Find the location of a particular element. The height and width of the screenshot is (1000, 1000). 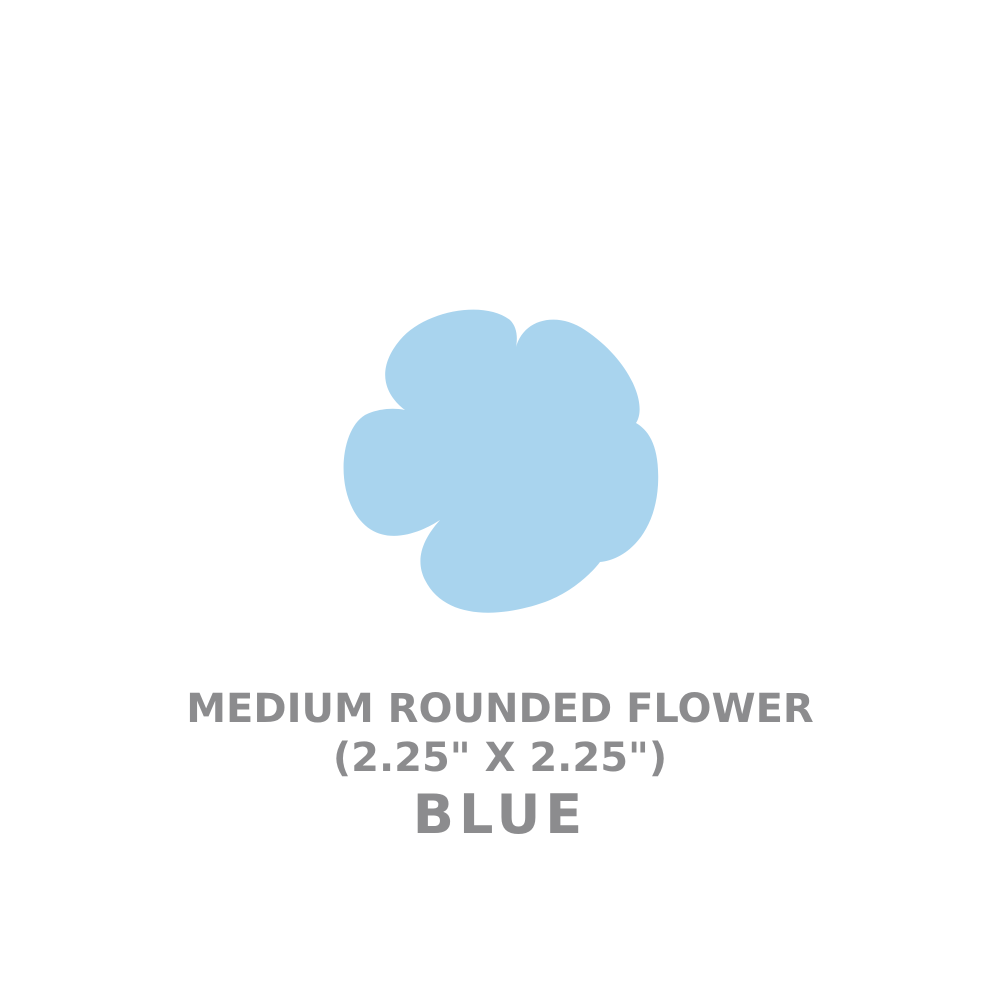

size-label: (2.25" X 2.25") is located at coordinates (500, 758).